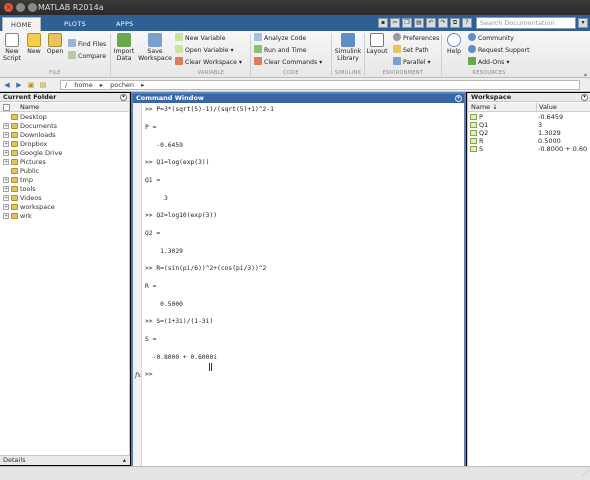 The height and width of the screenshot is (480, 590). I want to click on folder-item: + Downloads, so click(64, 135).